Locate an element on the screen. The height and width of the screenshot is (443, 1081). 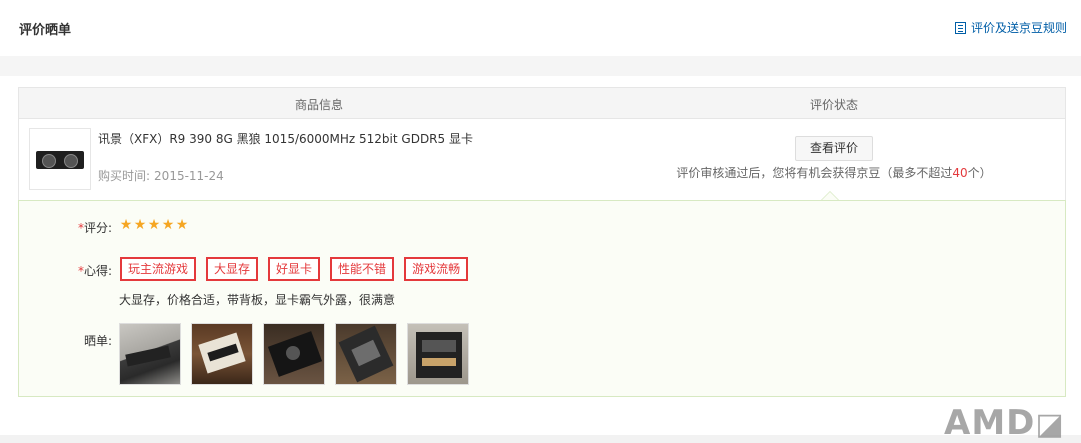
page-title: 评价晒单 is located at coordinates (45, 30).